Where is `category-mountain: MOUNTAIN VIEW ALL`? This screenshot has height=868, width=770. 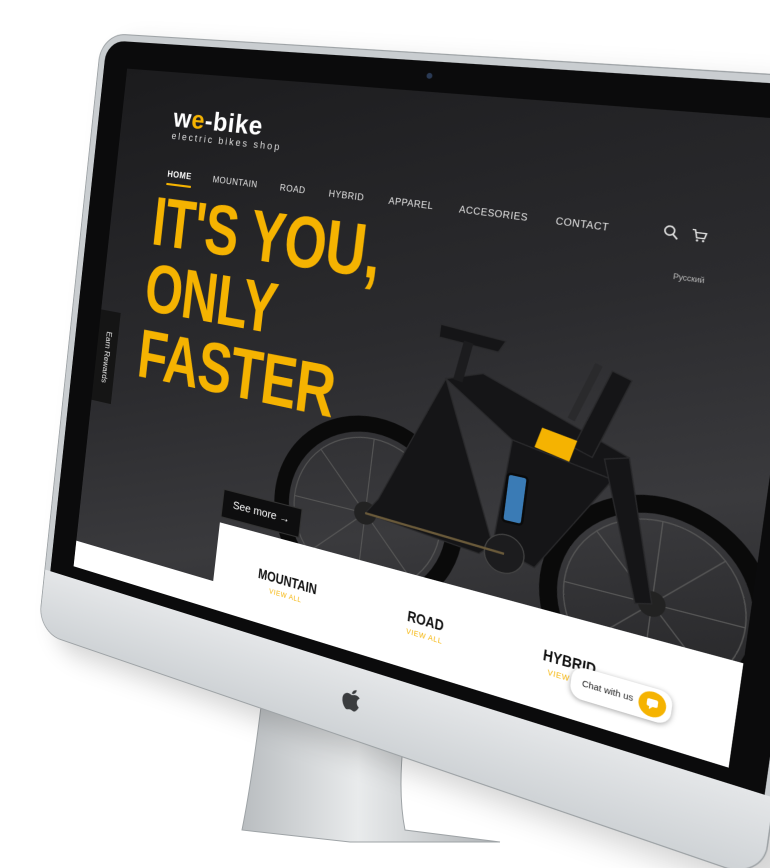 category-mountain: MOUNTAIN VIEW ALL is located at coordinates (287, 587).